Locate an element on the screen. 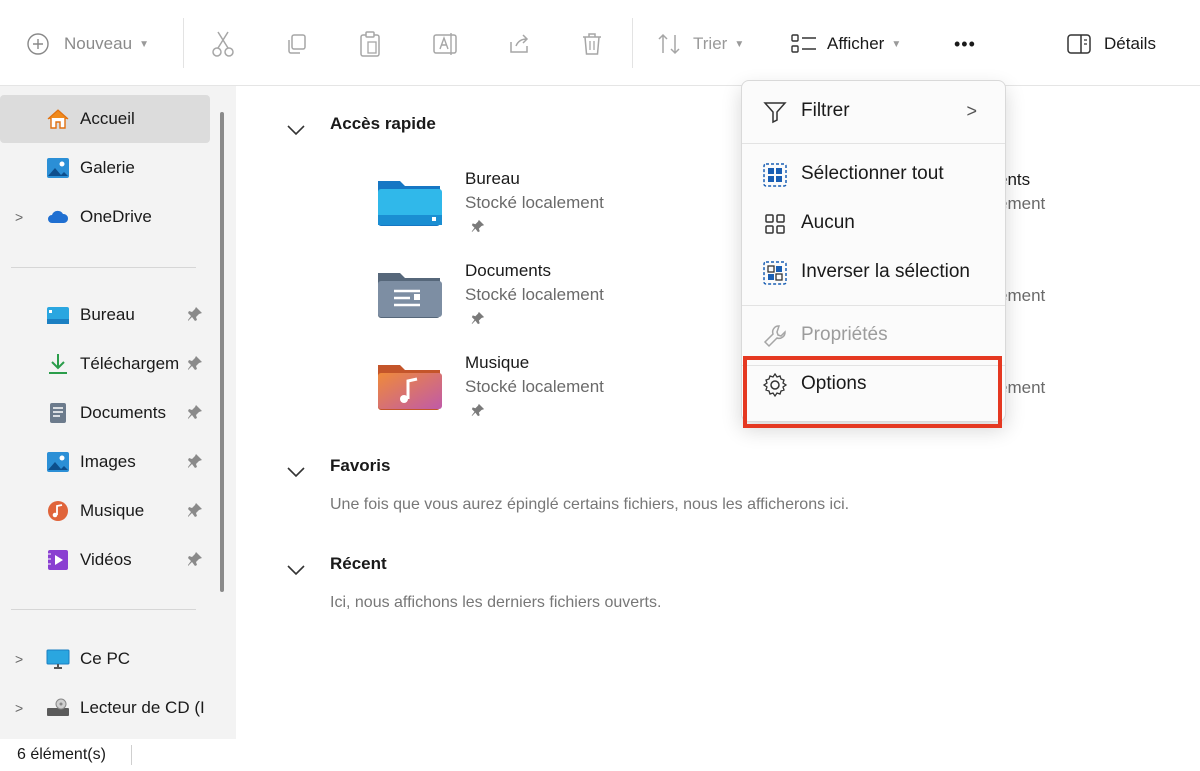 The image size is (1200, 771). sidebar-item-downloads: Téléchargem is located at coordinates (105, 364).